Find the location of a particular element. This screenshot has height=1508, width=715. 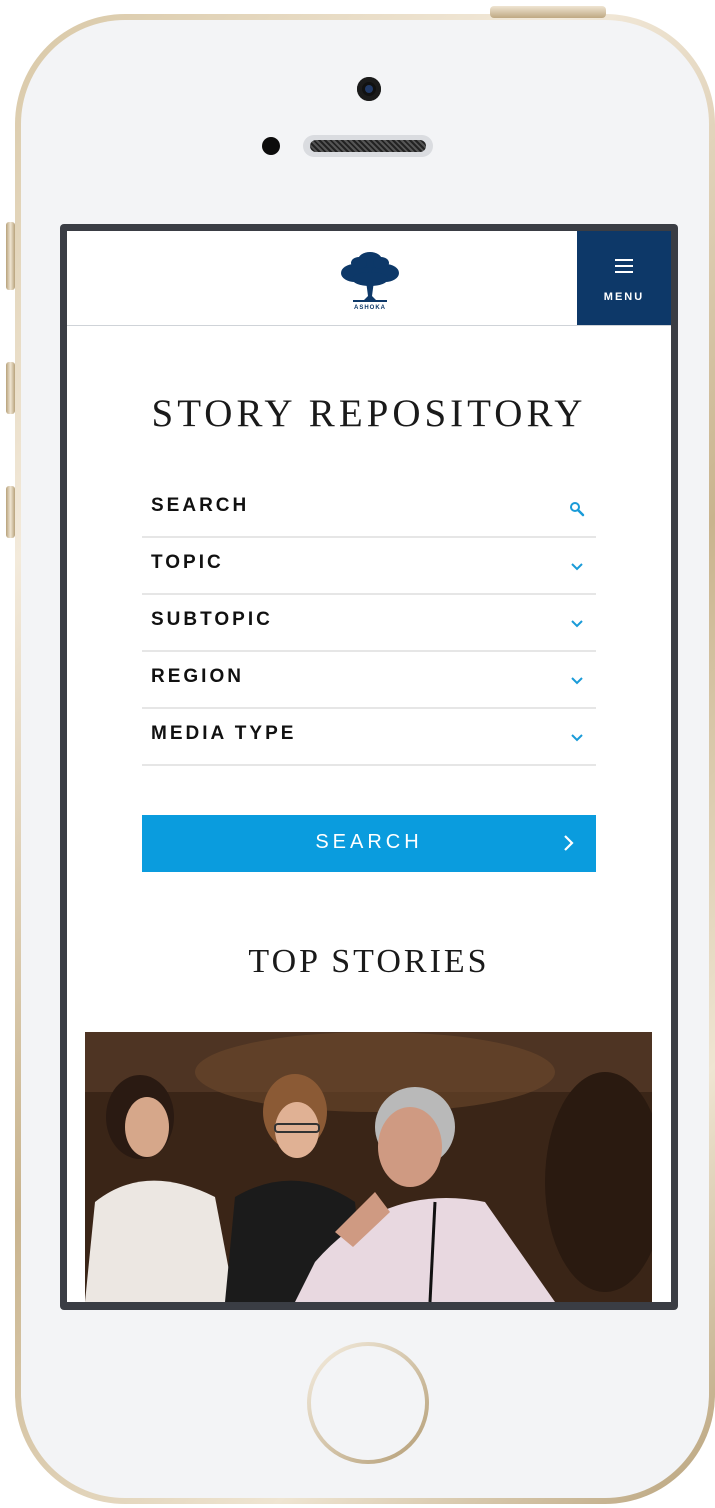

media-type-dropdown-label: MEDIA TYPE is located at coordinates (224, 733).